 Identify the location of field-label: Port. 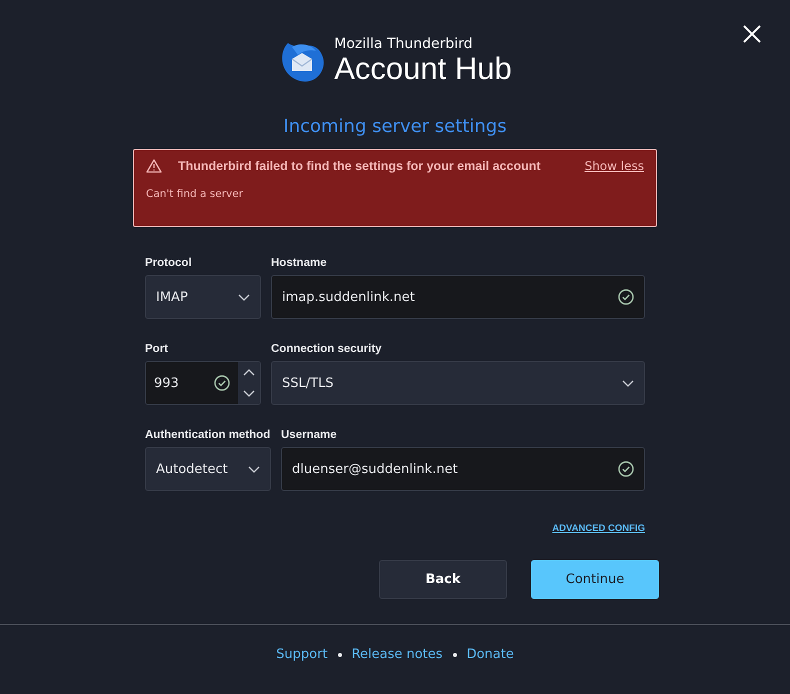
(157, 349).